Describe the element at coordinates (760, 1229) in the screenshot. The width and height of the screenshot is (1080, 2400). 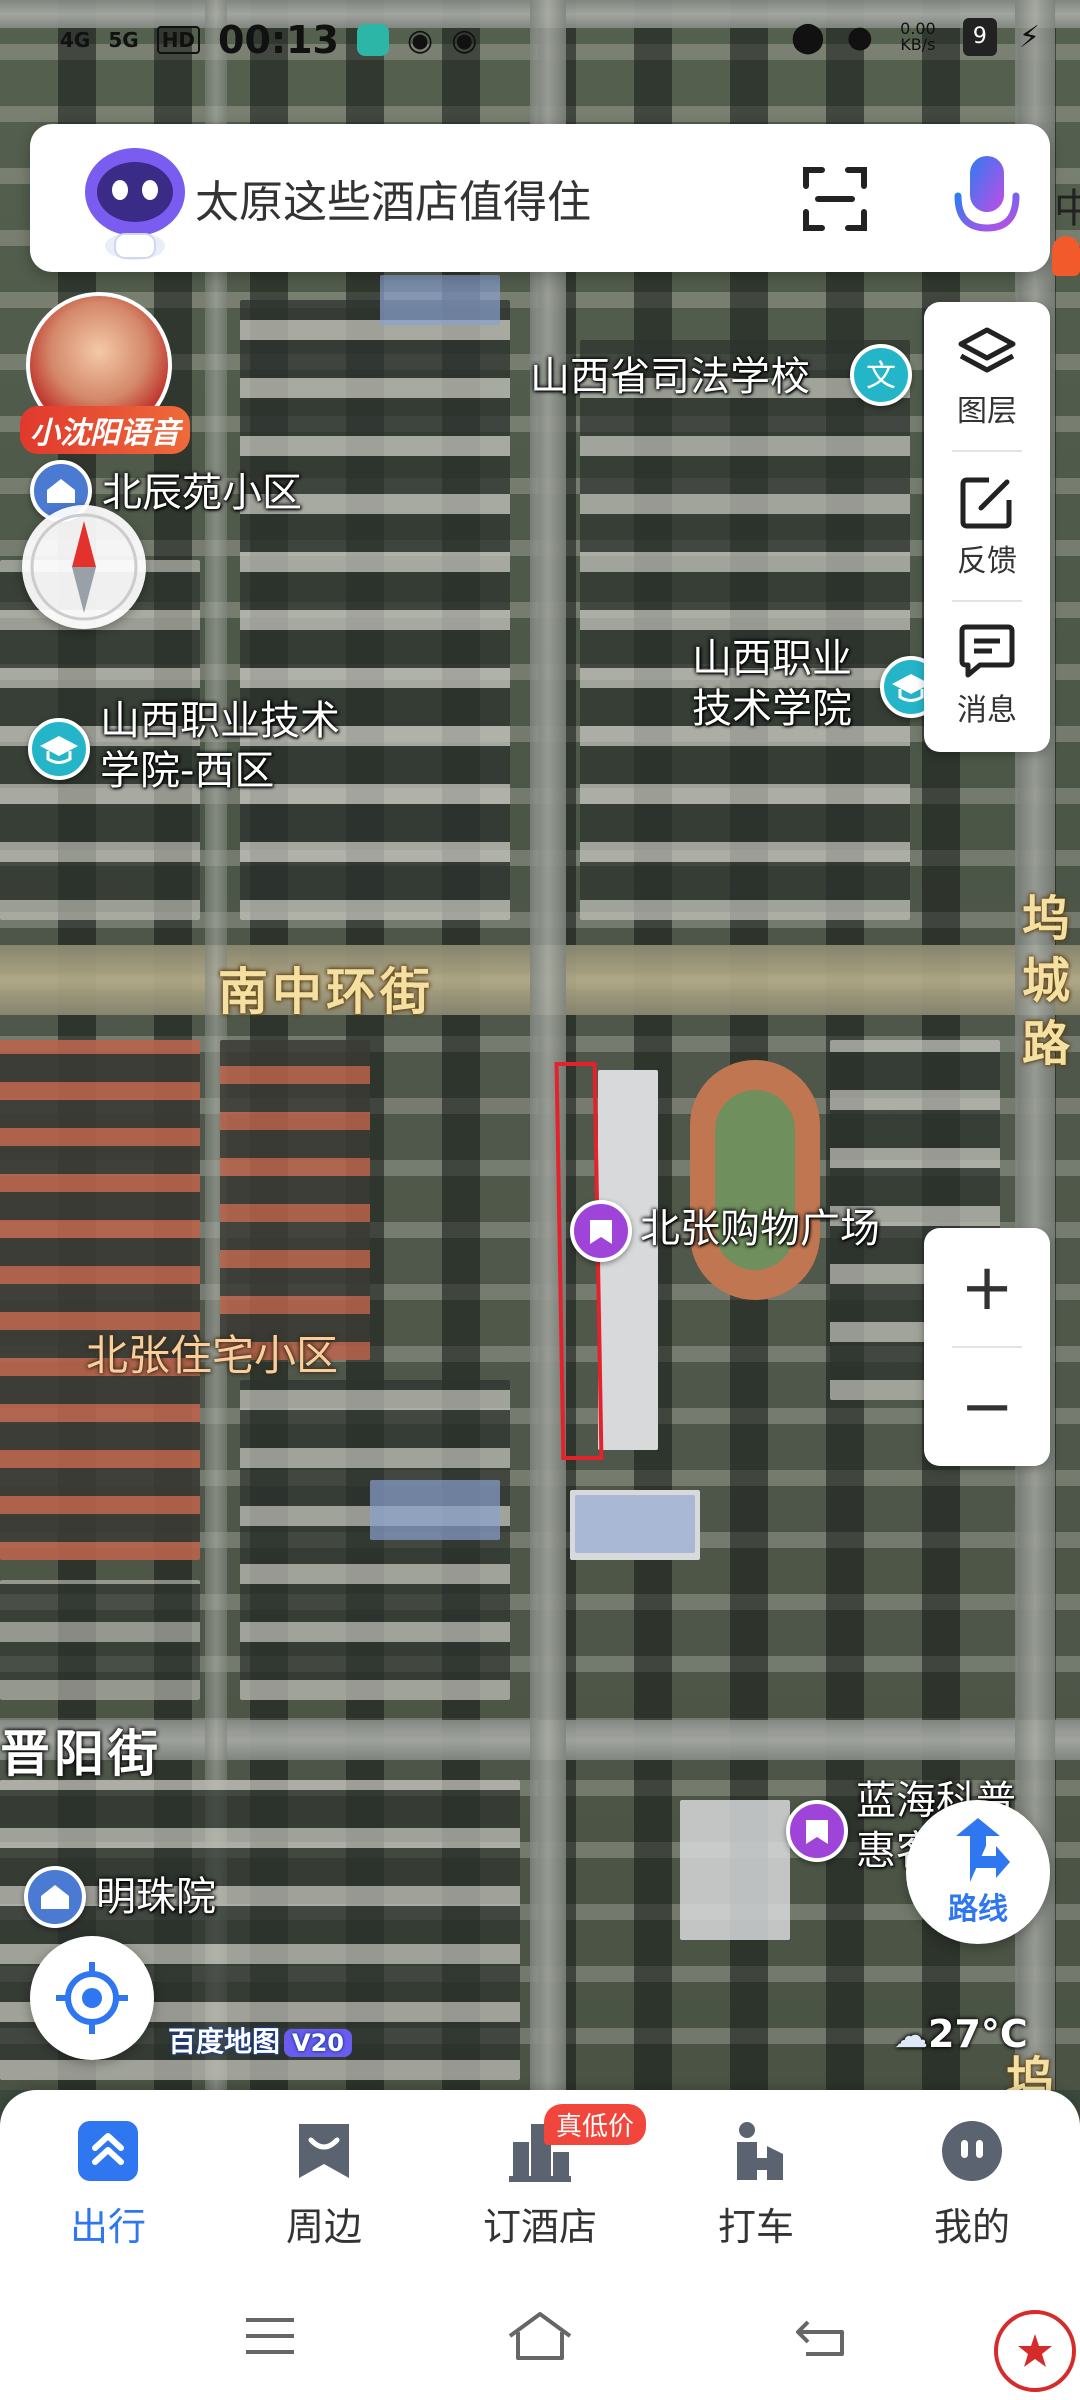
I see `poi-label-beizhang-mall: 北张购物广场` at that location.